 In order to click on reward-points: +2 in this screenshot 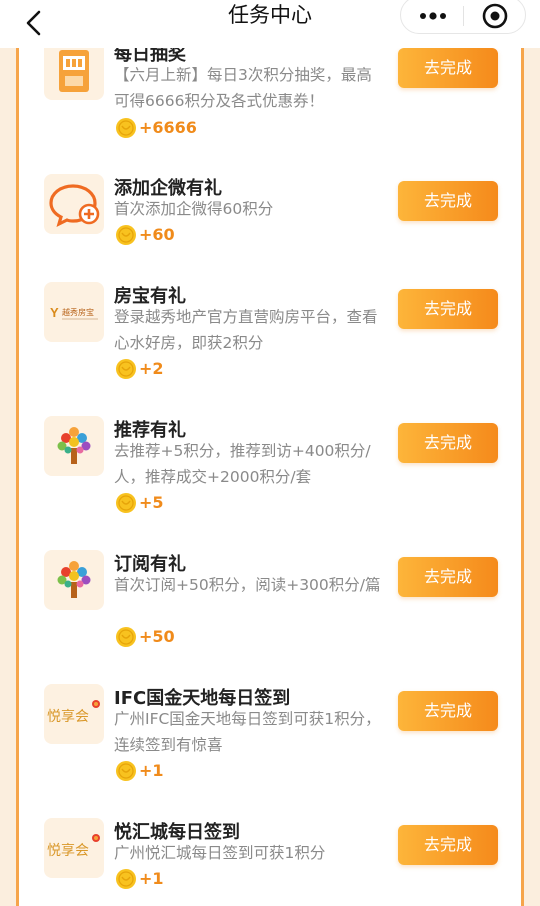, I will do `click(151, 368)`.